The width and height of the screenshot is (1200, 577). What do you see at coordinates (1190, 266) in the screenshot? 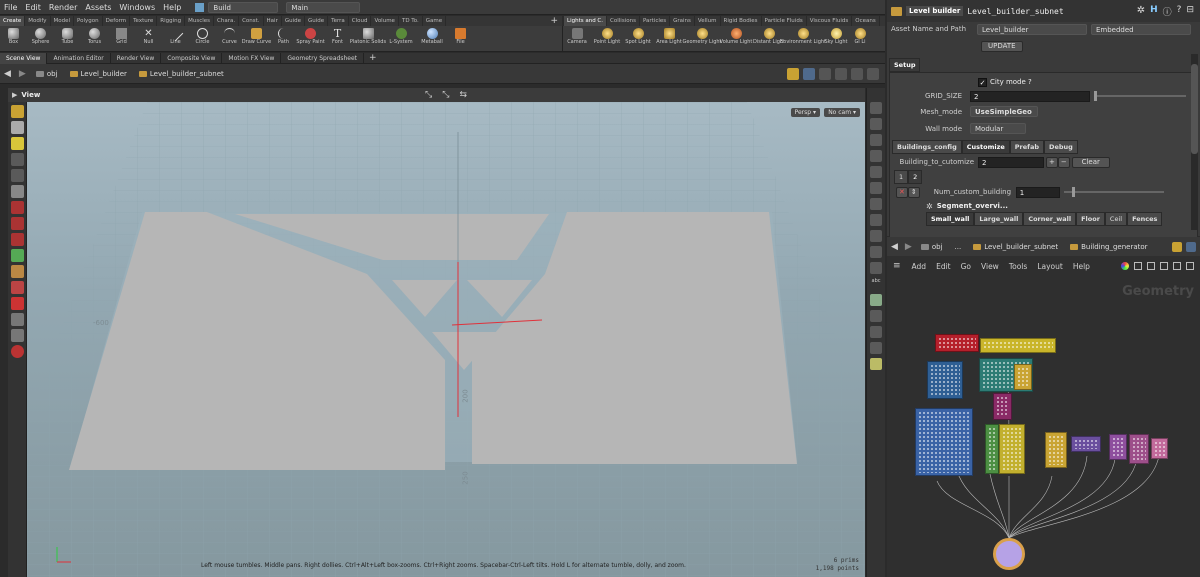
I see `net-table-icon` at bounding box center [1190, 266].